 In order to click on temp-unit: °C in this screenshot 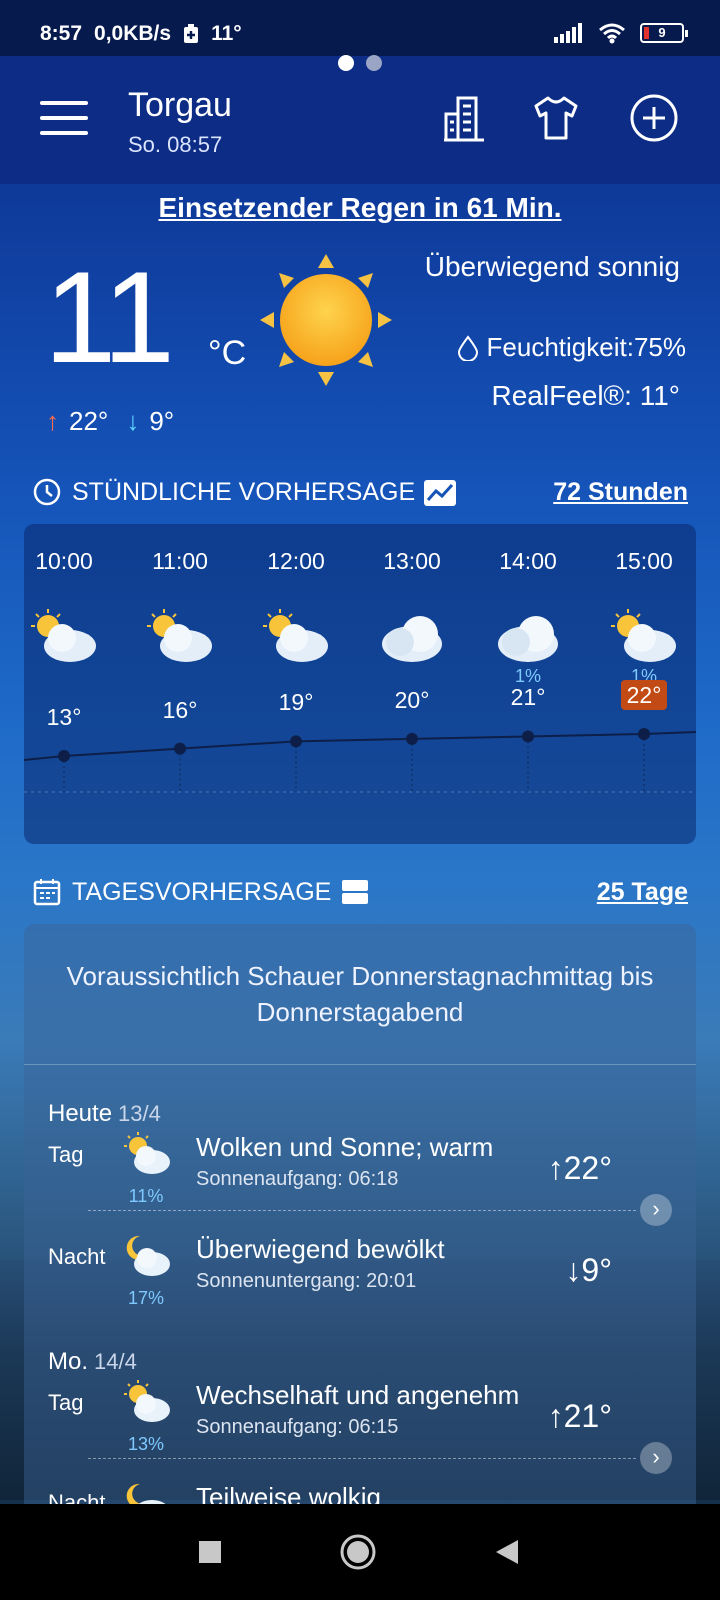, I will do `click(227, 353)`.